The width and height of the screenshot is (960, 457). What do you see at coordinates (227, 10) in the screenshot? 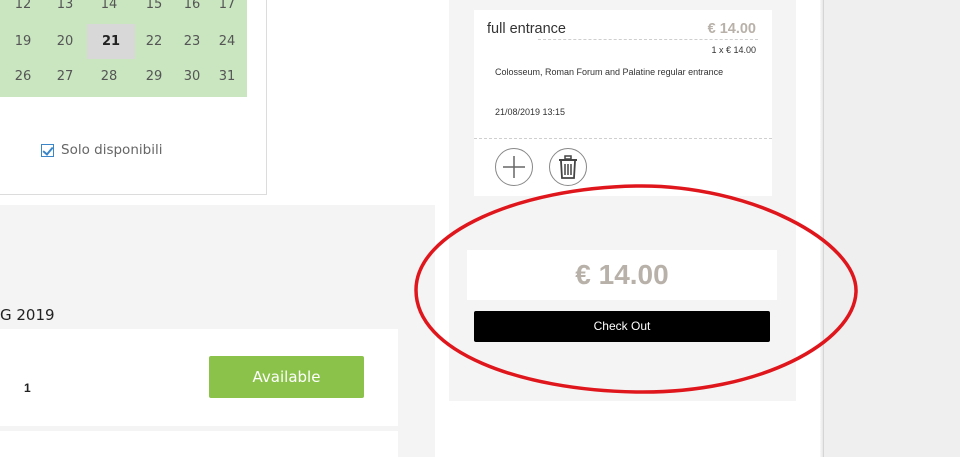
I see `calendar-day: 17` at bounding box center [227, 10].